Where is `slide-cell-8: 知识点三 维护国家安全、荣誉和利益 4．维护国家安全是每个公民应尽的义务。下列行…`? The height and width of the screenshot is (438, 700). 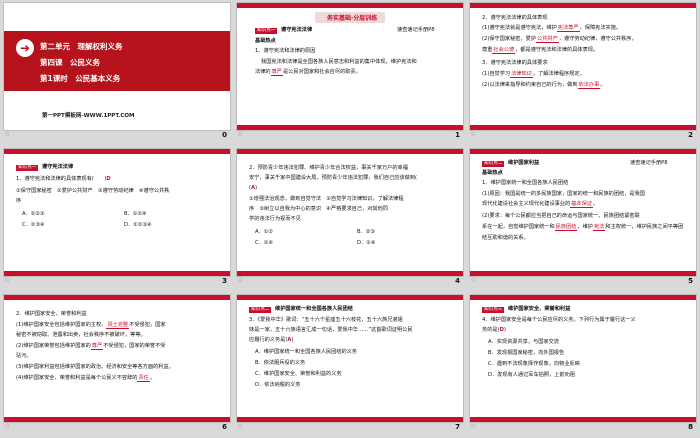
slide-cell-8: 知识点三 维护国家安全、荣誉和利益 4．维护国家安全是每个公民应尽的义务。下列行… is located at coordinates (582, 365).